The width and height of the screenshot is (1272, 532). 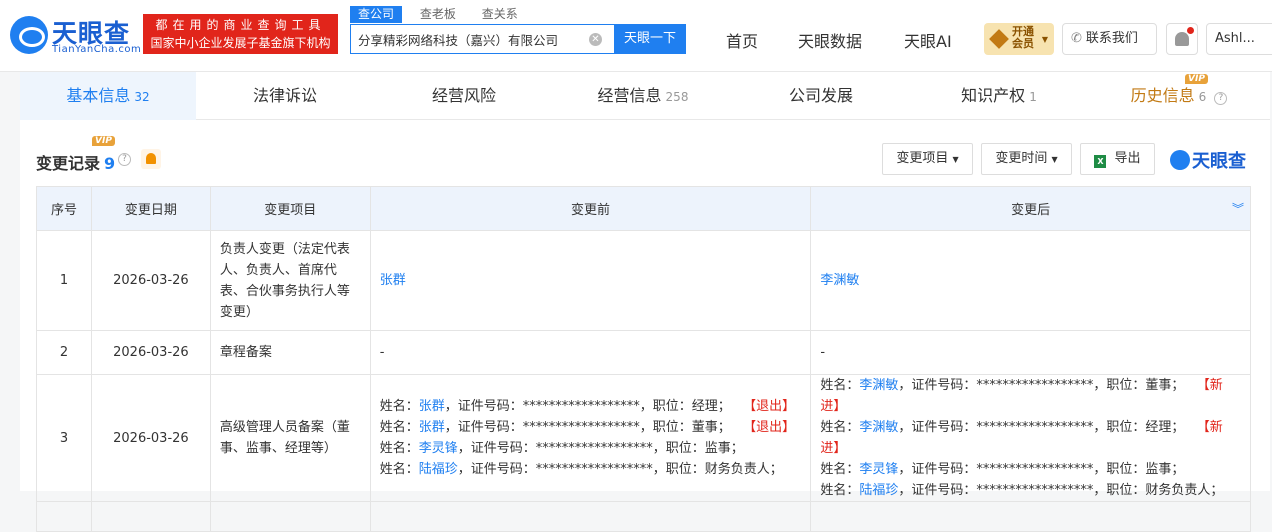 I want to click on table-row, so click(x=643, y=516).